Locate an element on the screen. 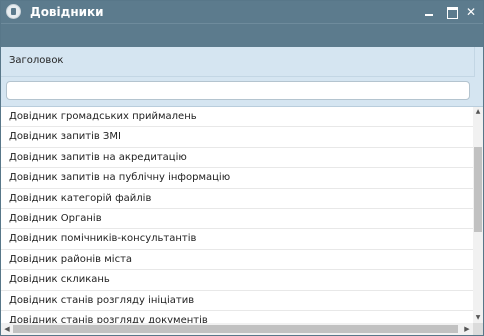 The image size is (484, 336). scroll-left-arrow-icon: ◀ is located at coordinates (7, 329).